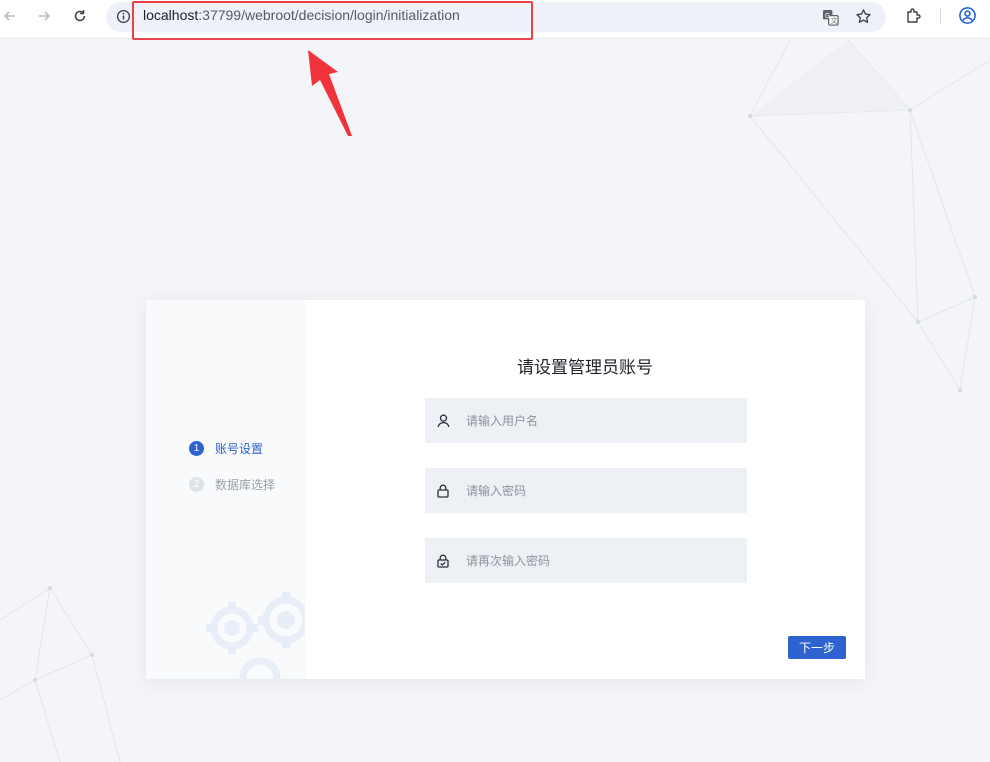 This screenshot has width=990, height=762. What do you see at coordinates (123, 18) in the screenshot?
I see `info-icon` at bounding box center [123, 18].